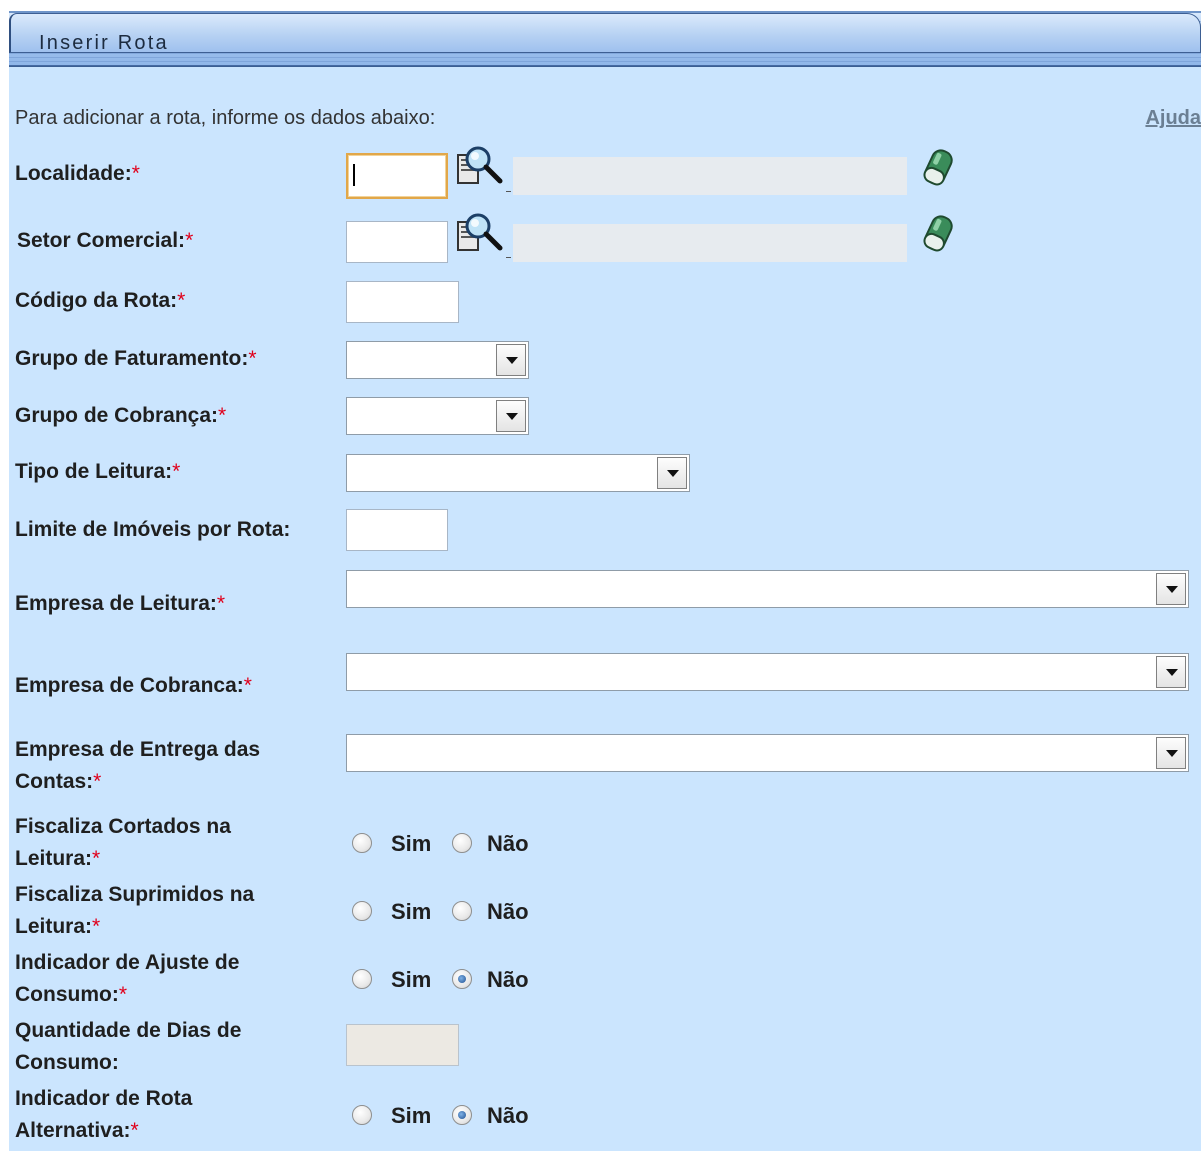  Describe the element at coordinates (710, 243) in the screenshot. I see `setor-comercial-description` at that location.